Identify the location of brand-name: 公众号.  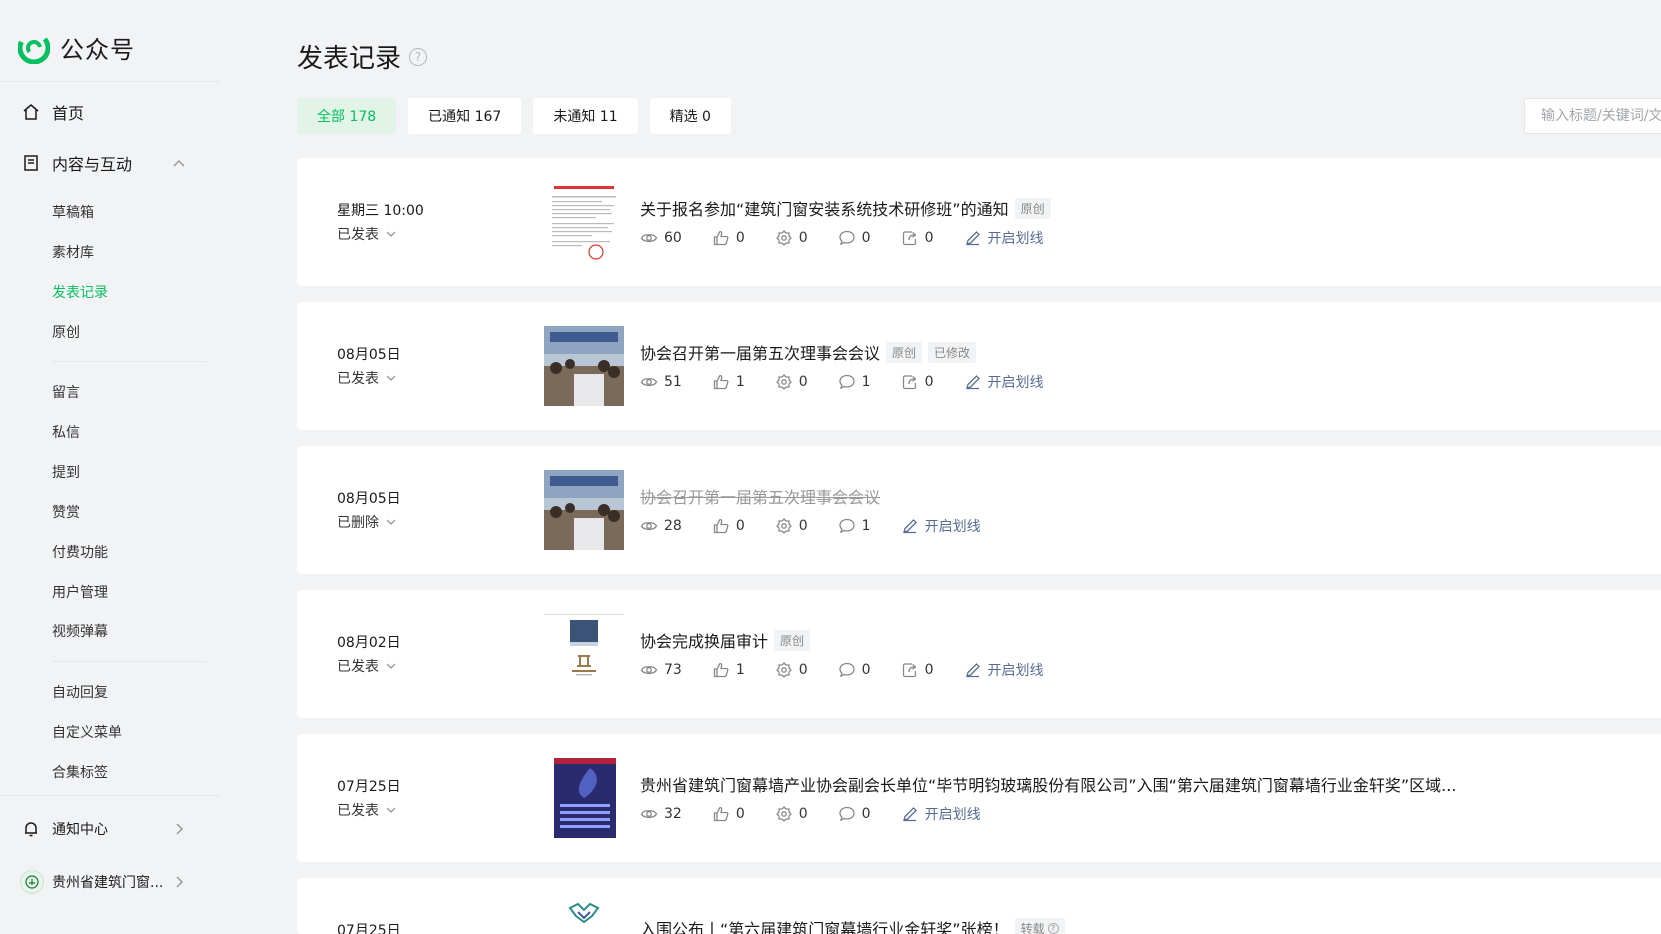
(97, 50).